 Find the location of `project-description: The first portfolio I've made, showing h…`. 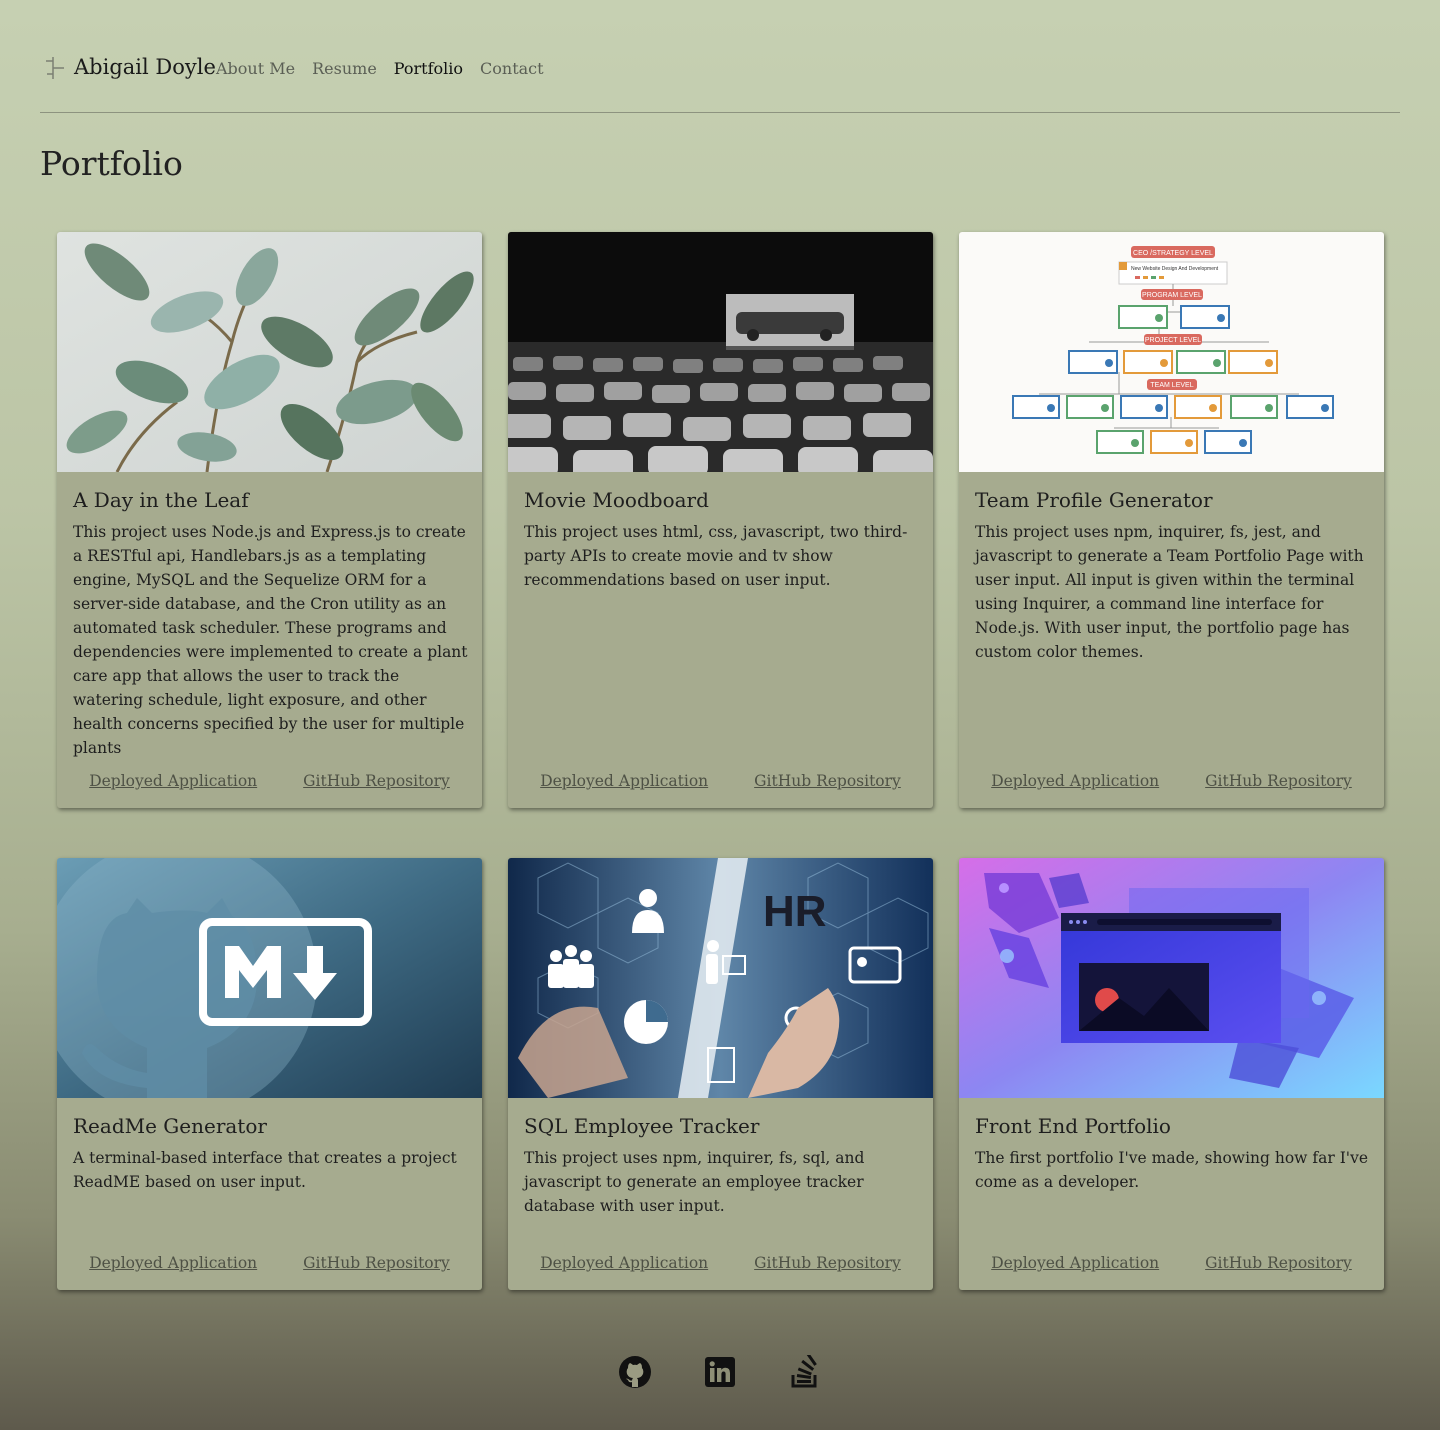

project-description: The first portfolio I've made, showing h… is located at coordinates (1172, 1170).